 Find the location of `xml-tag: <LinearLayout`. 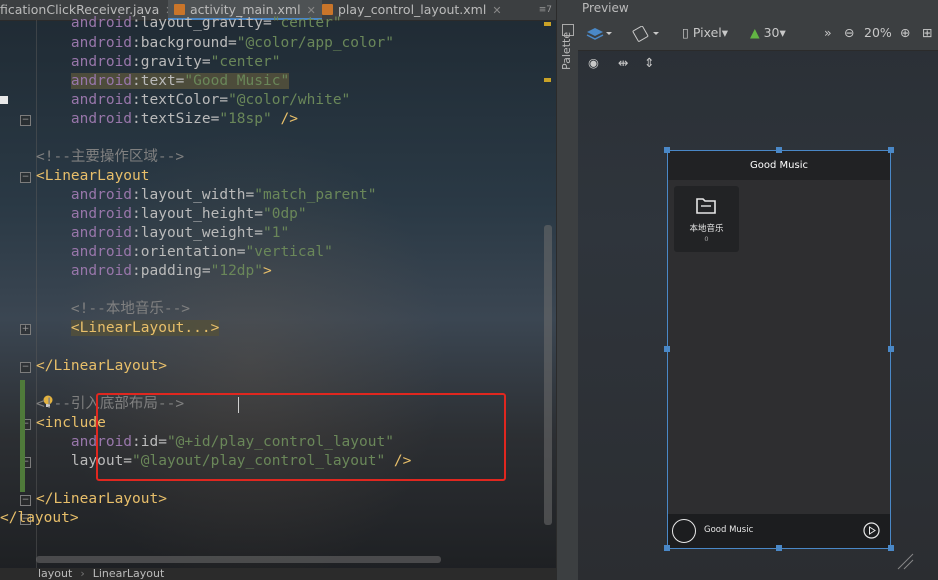

xml-tag: <LinearLayout is located at coordinates (93, 176).